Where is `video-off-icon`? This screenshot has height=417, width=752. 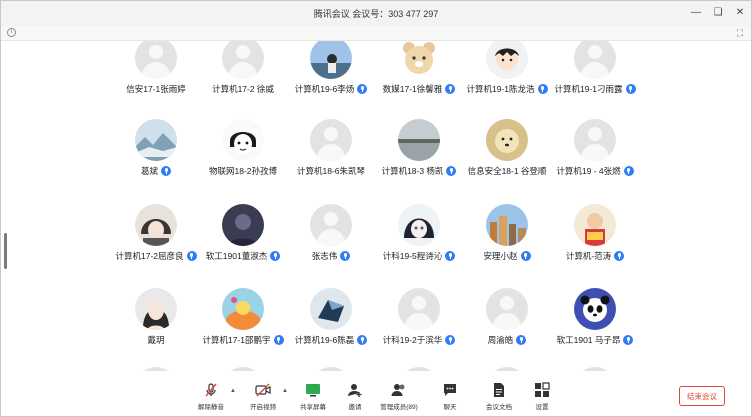 video-off-icon is located at coordinates (263, 390).